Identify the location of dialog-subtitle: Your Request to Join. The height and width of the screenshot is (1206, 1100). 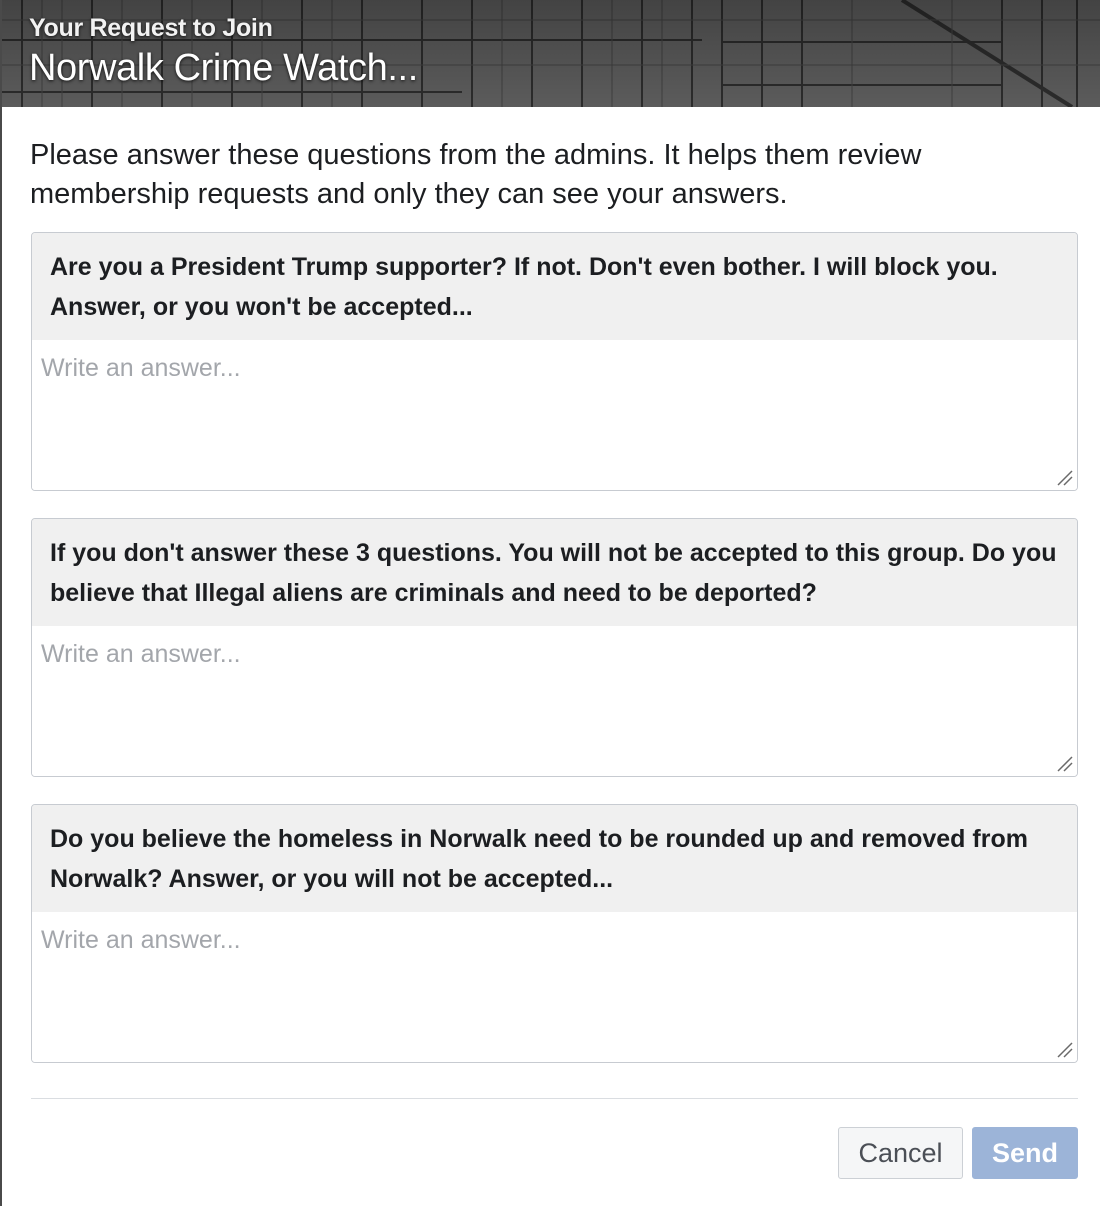
(151, 28).